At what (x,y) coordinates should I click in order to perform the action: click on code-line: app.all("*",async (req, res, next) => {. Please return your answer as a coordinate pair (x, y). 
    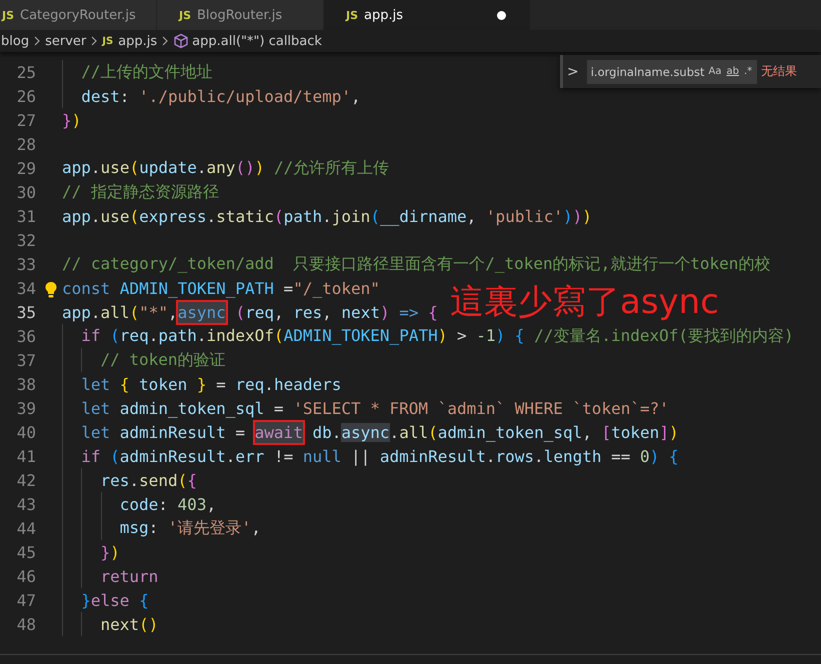
    Looking at the image, I should click on (250, 312).